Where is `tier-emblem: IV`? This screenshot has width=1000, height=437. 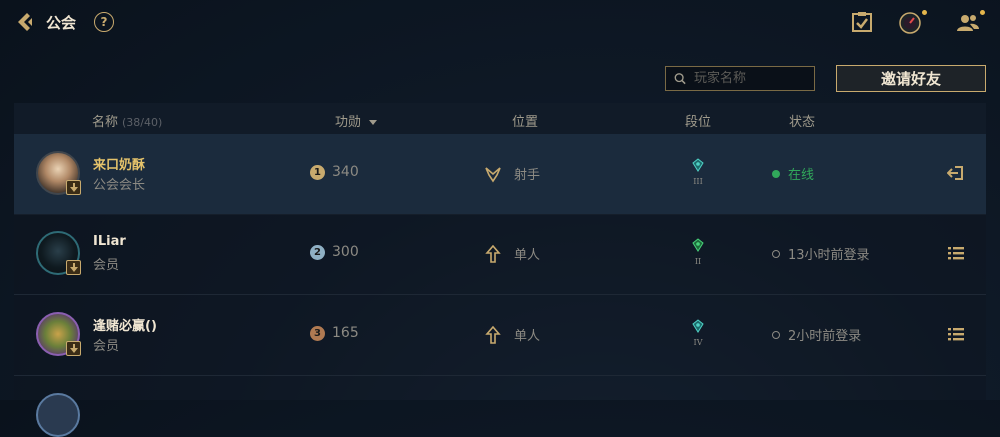
tier-emblem: IV is located at coordinates (698, 332).